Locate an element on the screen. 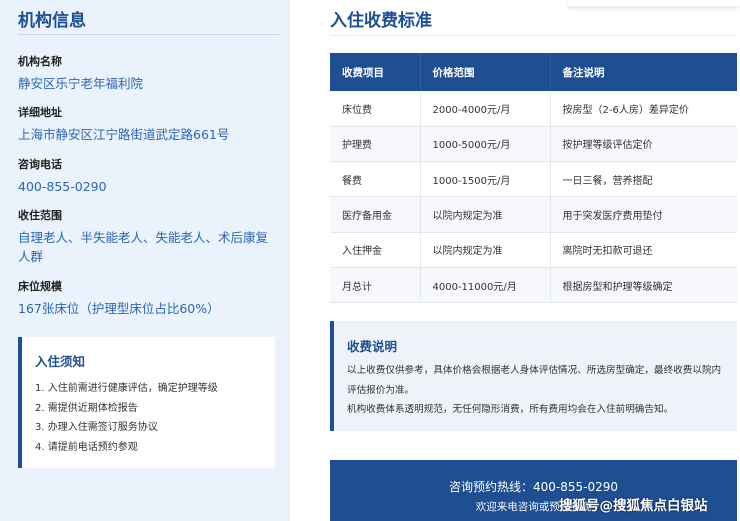 Image resolution: width=740 pixels, height=521 pixels. field-label: 咨询电话 is located at coordinates (40, 164).